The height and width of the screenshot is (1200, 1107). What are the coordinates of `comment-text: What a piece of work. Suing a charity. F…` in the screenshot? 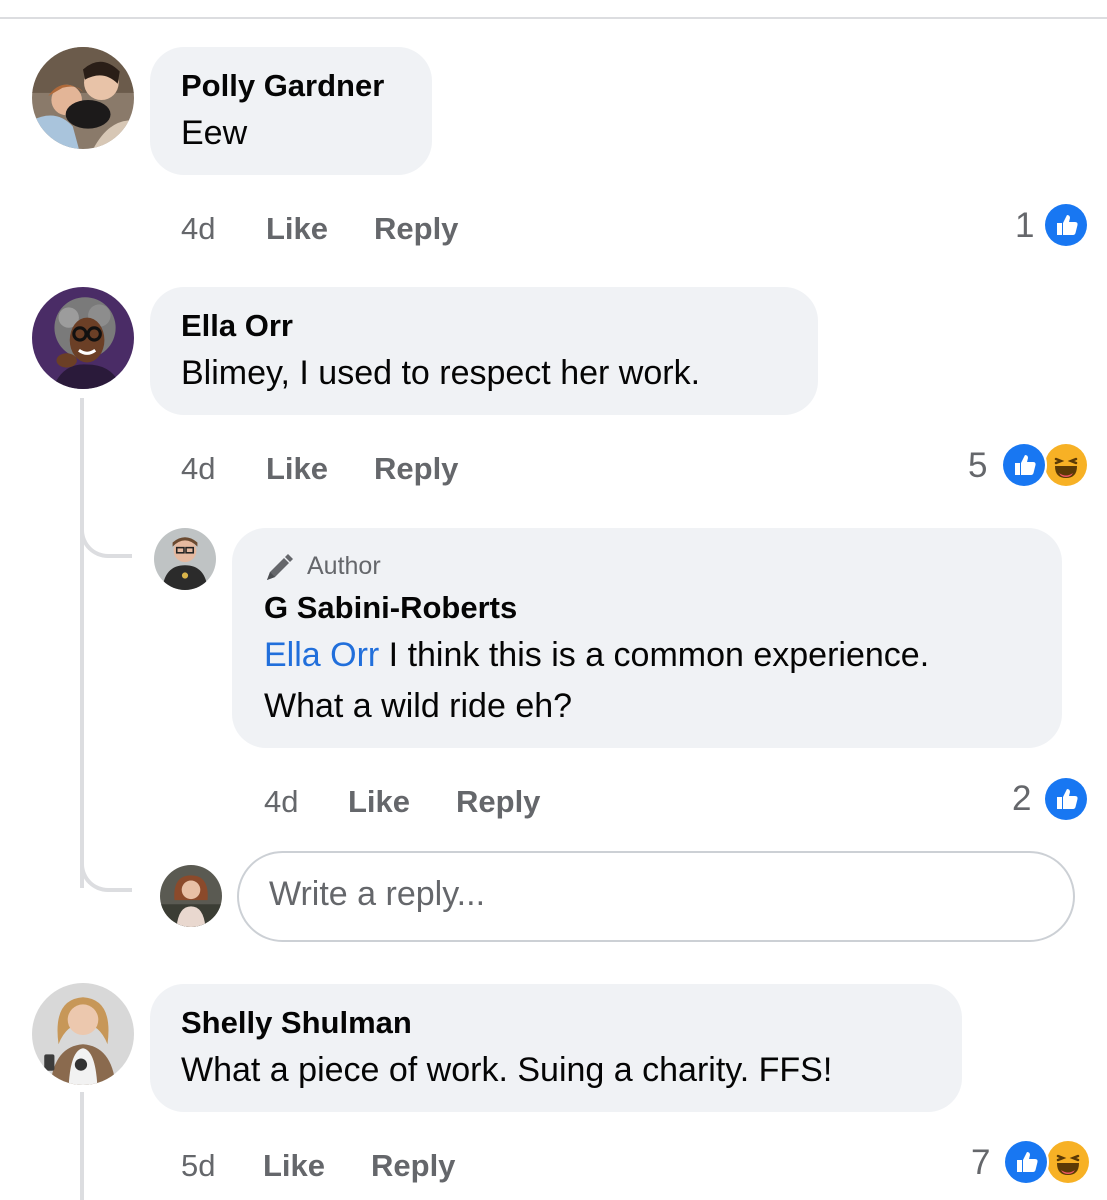 It's located at (507, 1070).